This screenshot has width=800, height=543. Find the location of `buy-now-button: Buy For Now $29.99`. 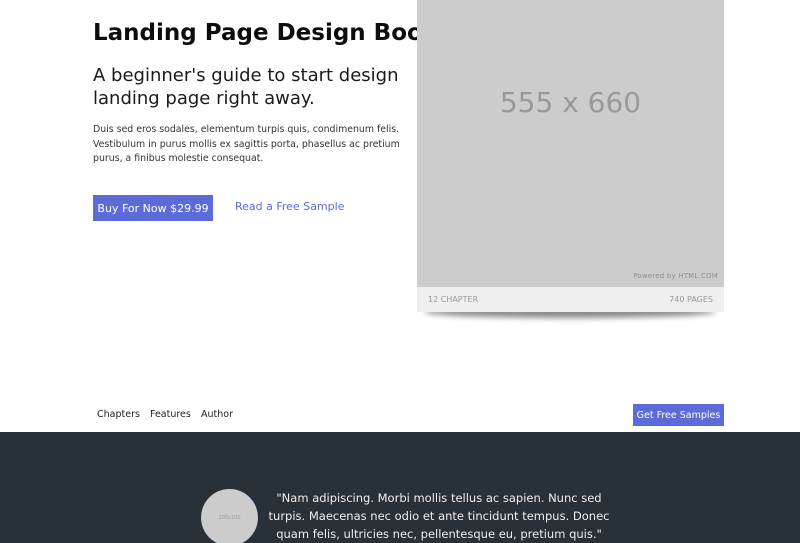

buy-now-button: Buy For Now $29.99 is located at coordinates (153, 208).